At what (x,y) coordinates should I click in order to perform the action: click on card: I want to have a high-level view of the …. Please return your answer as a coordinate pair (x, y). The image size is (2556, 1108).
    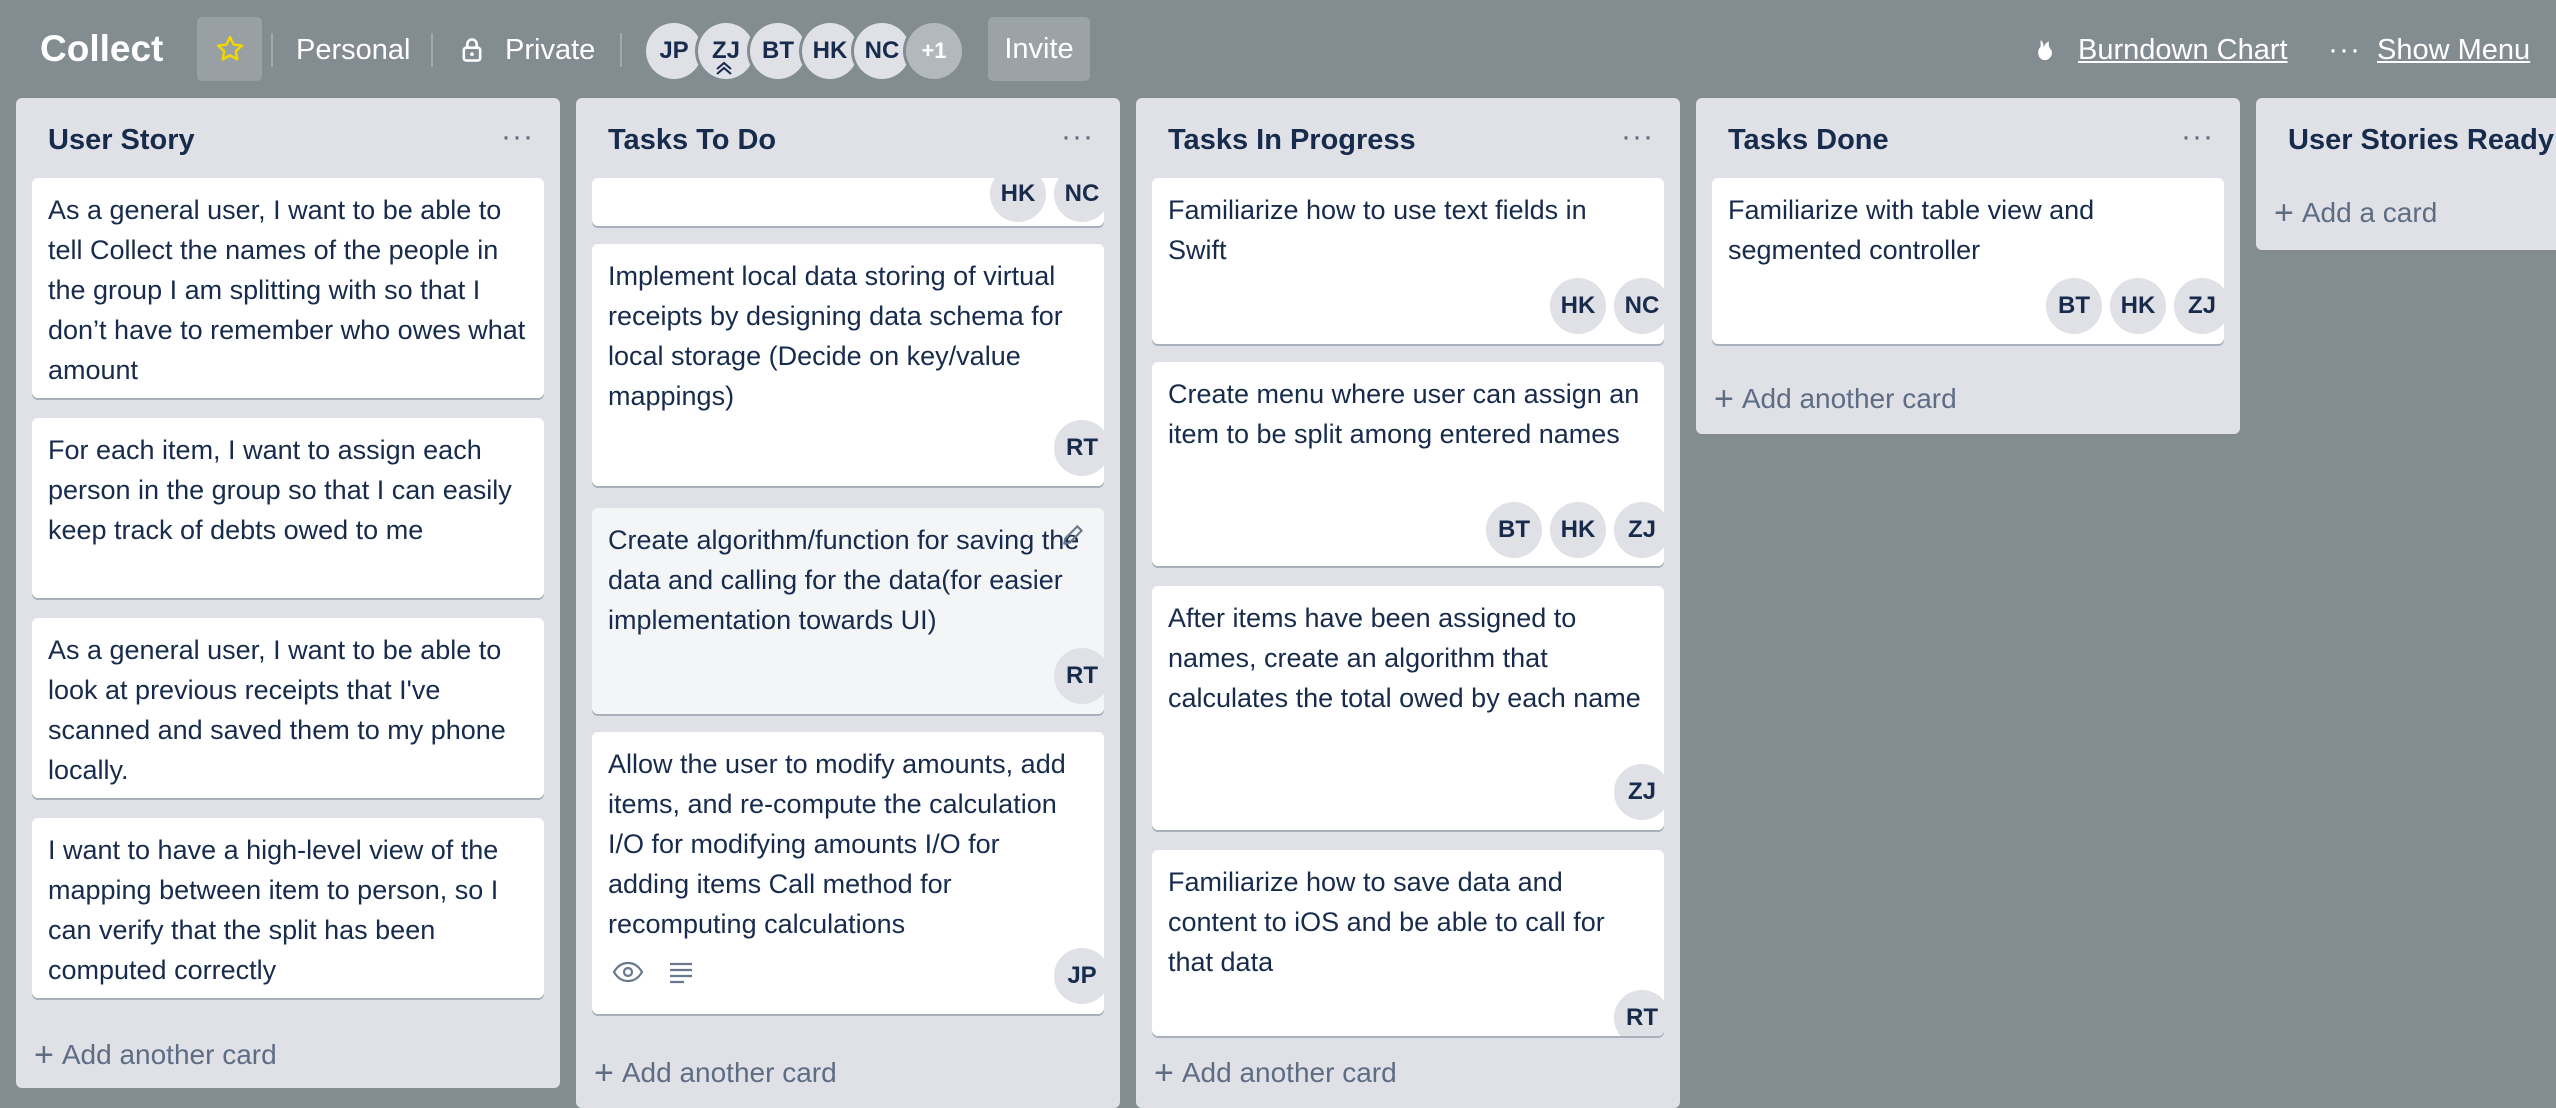
    Looking at the image, I should click on (288, 908).